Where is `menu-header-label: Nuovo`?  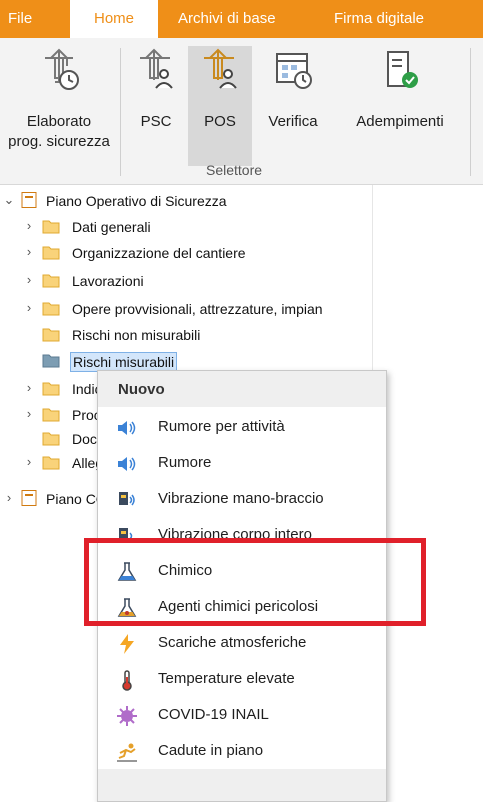 menu-header-label: Nuovo is located at coordinates (141, 389).